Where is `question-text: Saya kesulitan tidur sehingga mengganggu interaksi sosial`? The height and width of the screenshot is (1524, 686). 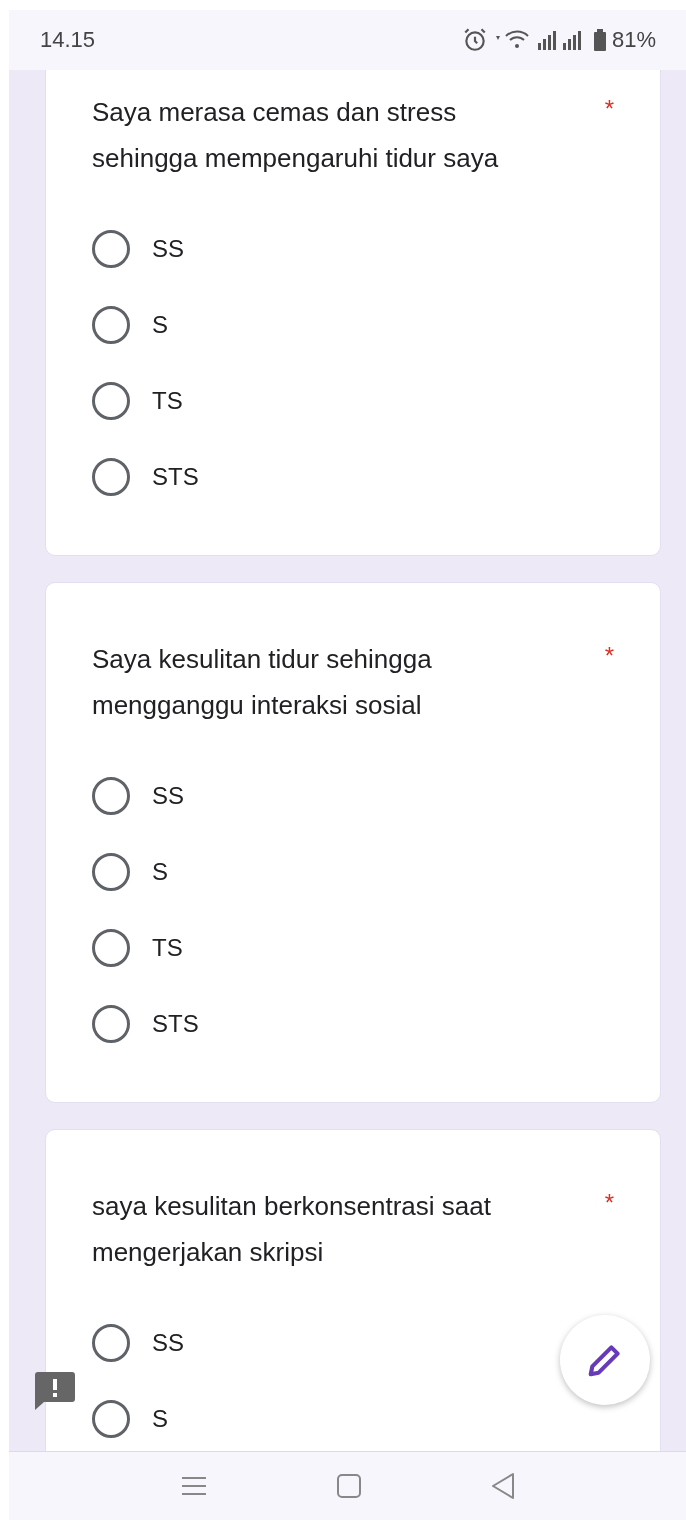 question-text: Saya kesulitan tidur sehingga mengganggu interaksi sosial is located at coordinates (262, 682).